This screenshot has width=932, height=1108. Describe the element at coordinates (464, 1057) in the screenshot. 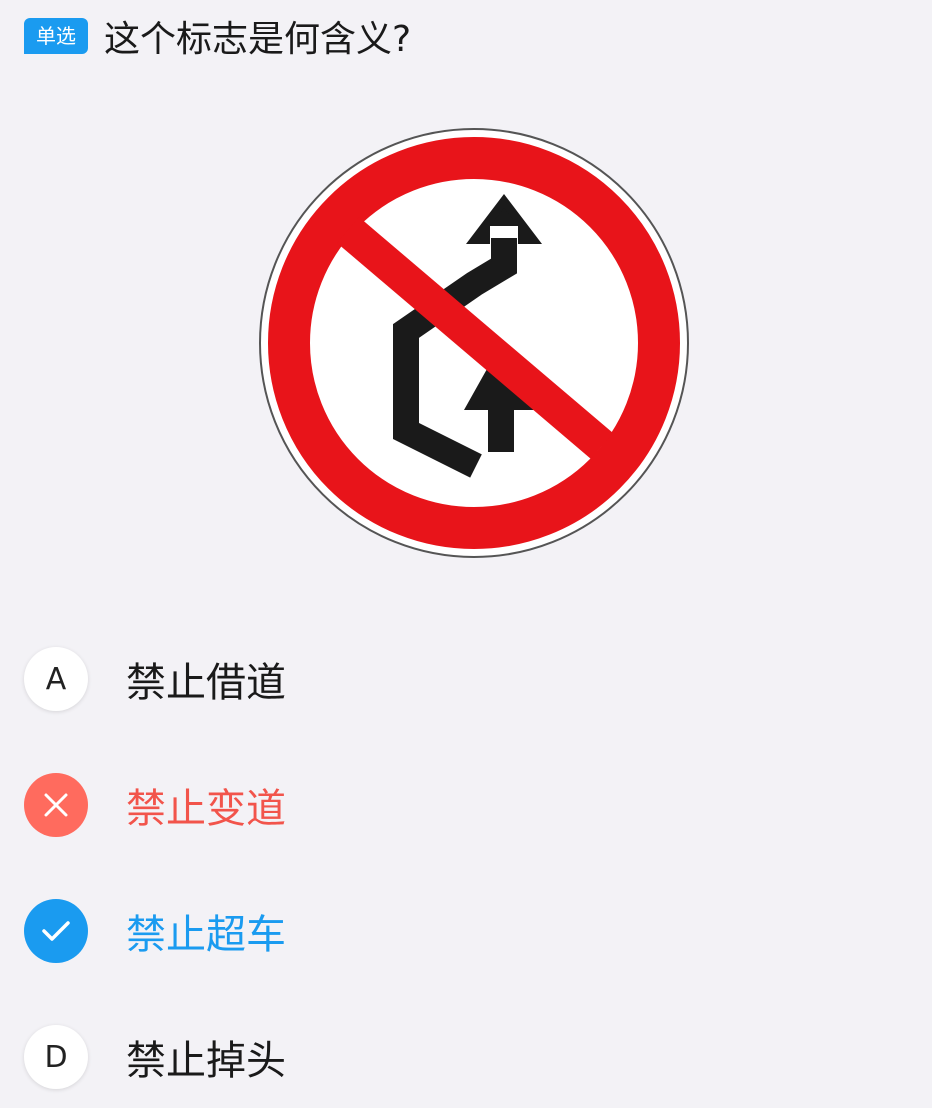

I see `option-d: D 禁止掉头` at that location.